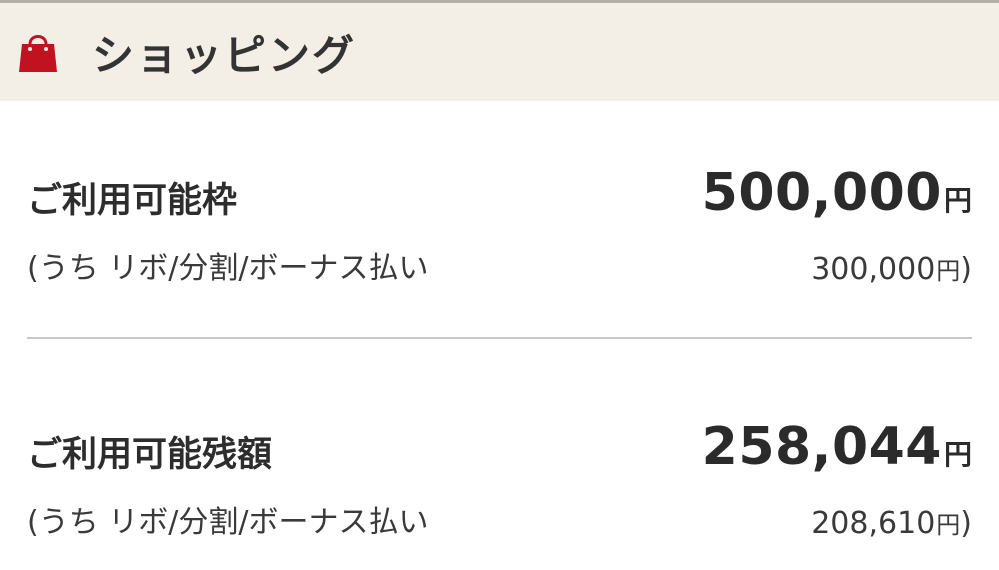 The height and width of the screenshot is (570, 999). Describe the element at coordinates (821, 193) in the screenshot. I see `available-limit-value: 500,000` at that location.